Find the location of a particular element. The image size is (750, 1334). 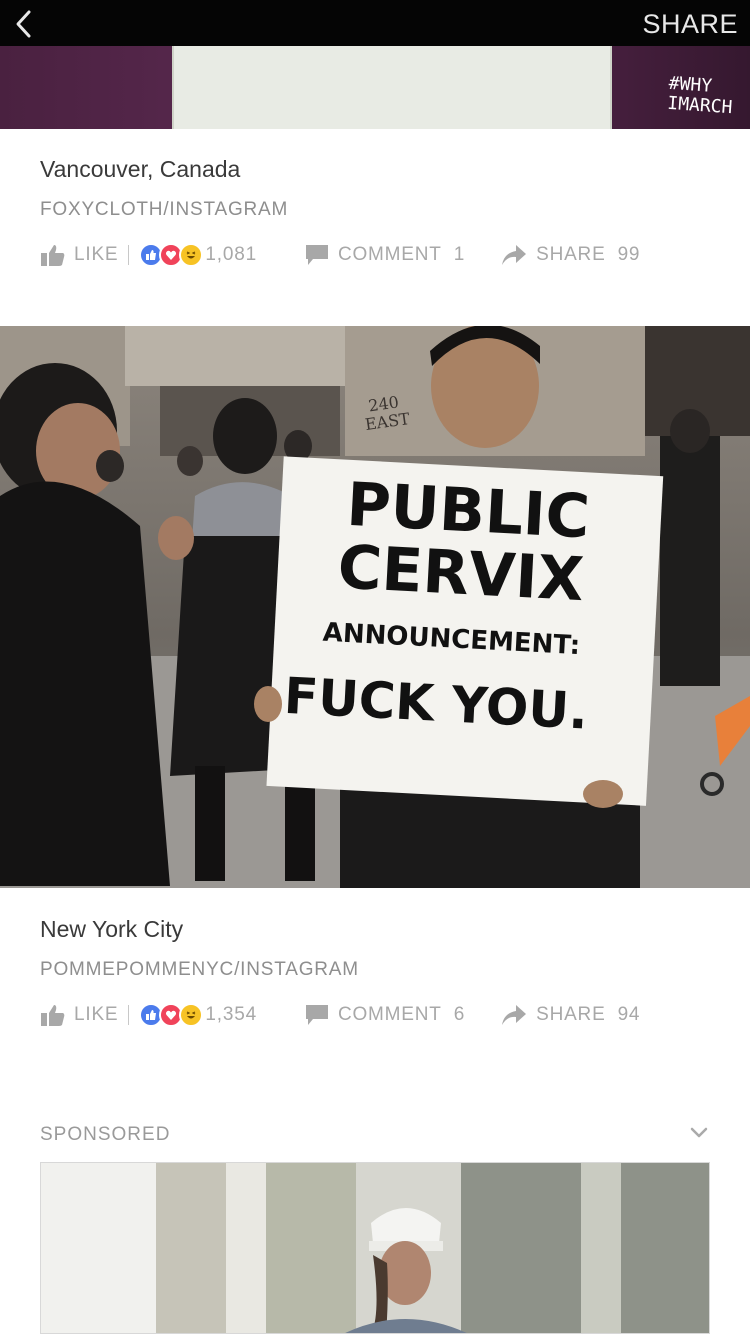

chevron-down-icon is located at coordinates (699, 1132).